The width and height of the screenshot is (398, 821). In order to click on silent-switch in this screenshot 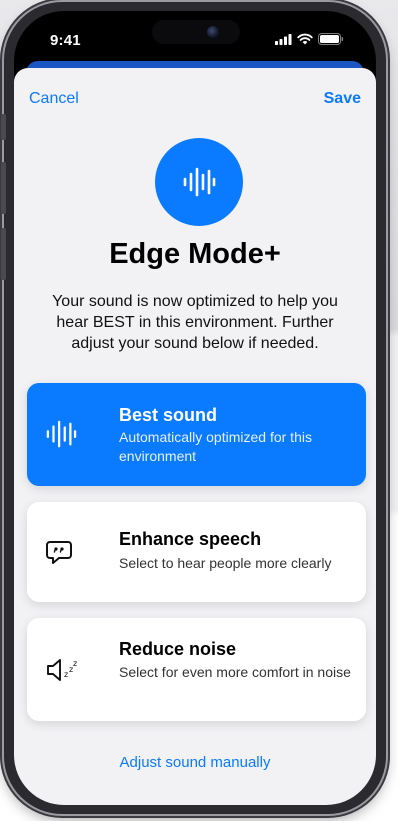, I will do `click(3, 127)`.